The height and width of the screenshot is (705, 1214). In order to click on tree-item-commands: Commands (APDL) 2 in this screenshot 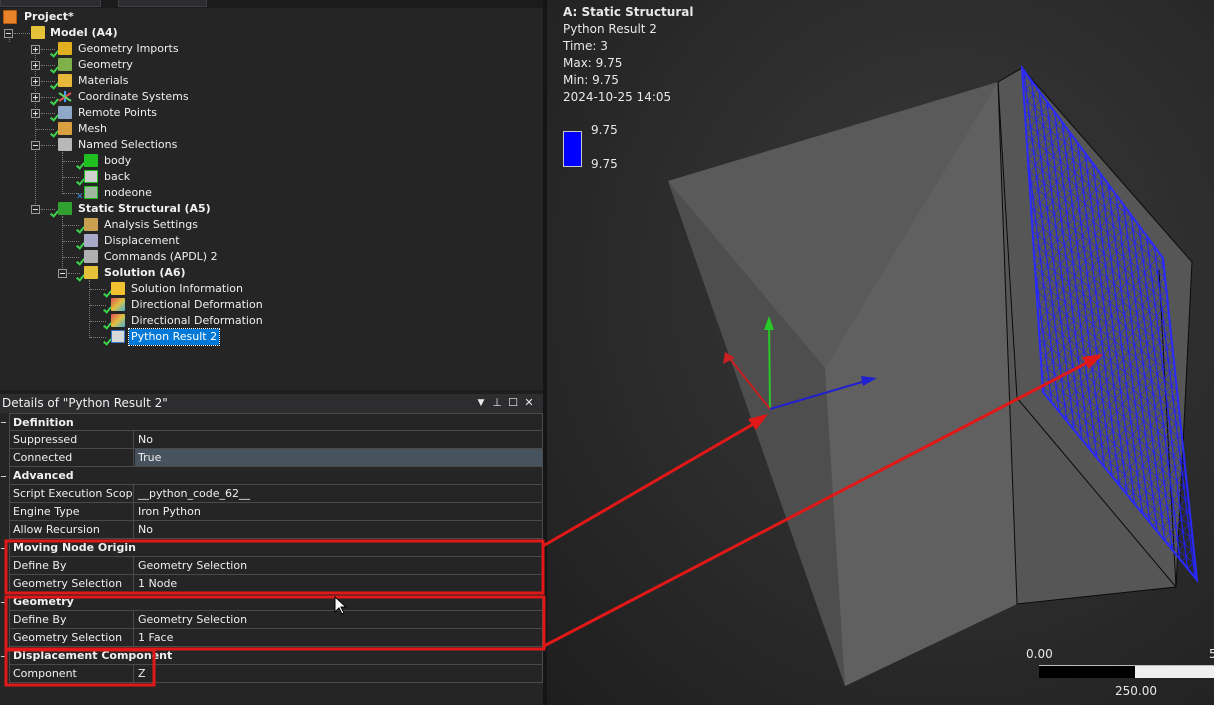, I will do `click(147, 257)`.